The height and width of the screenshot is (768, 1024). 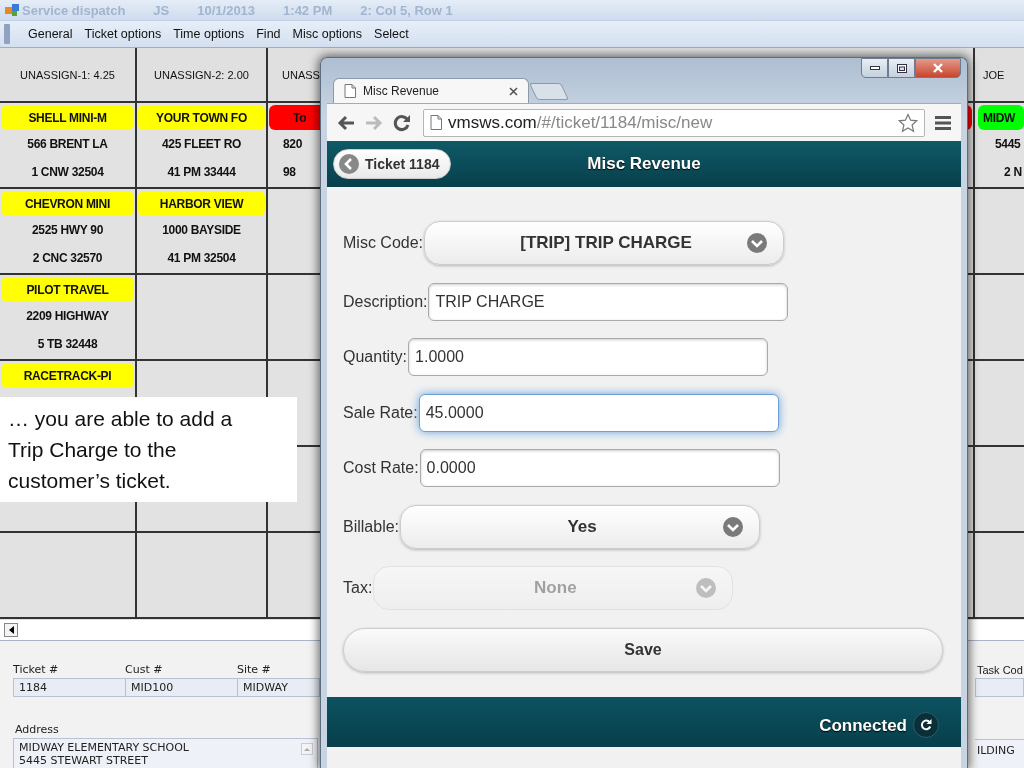 What do you see at coordinates (383, 243) in the screenshot?
I see `field-label: Misc Code:` at bounding box center [383, 243].